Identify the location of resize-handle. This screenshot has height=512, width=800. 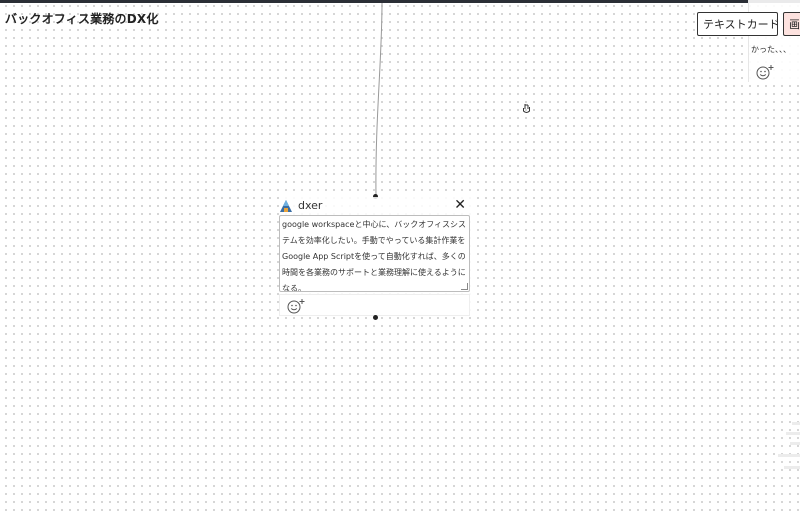
(464, 286).